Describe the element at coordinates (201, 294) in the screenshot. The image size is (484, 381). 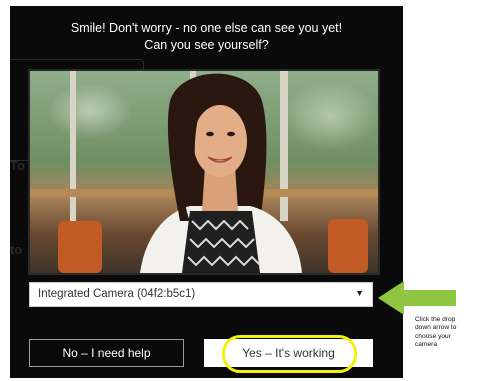
I see `camera-select-dropdown: Integrated Camera (04f2:b5c1) ▼` at that location.